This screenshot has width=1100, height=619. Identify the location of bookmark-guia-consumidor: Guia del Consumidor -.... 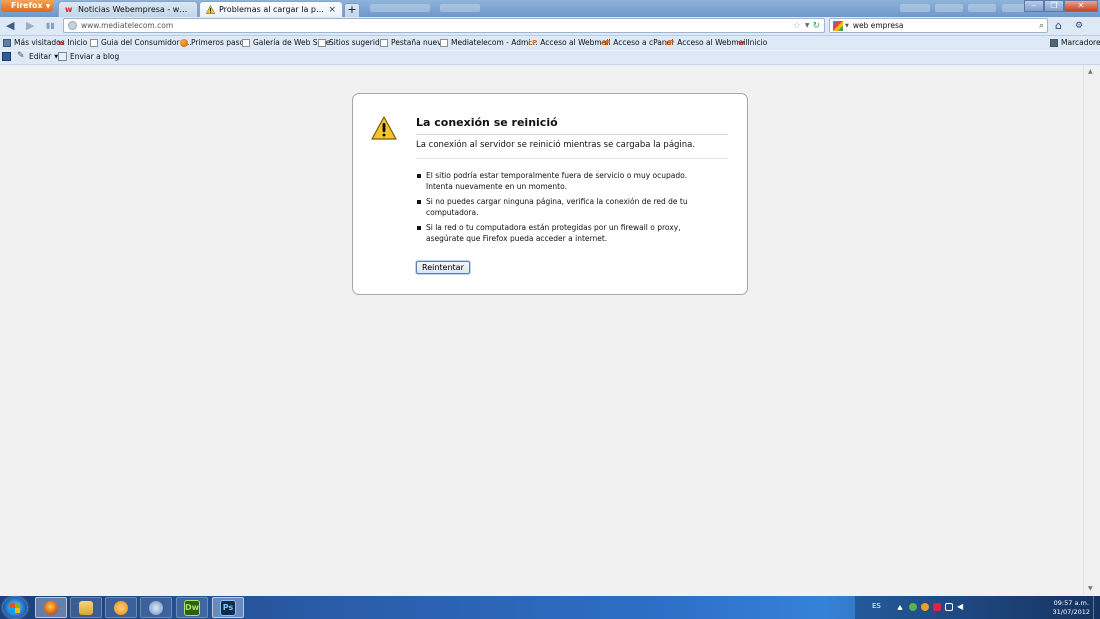
(141, 42).